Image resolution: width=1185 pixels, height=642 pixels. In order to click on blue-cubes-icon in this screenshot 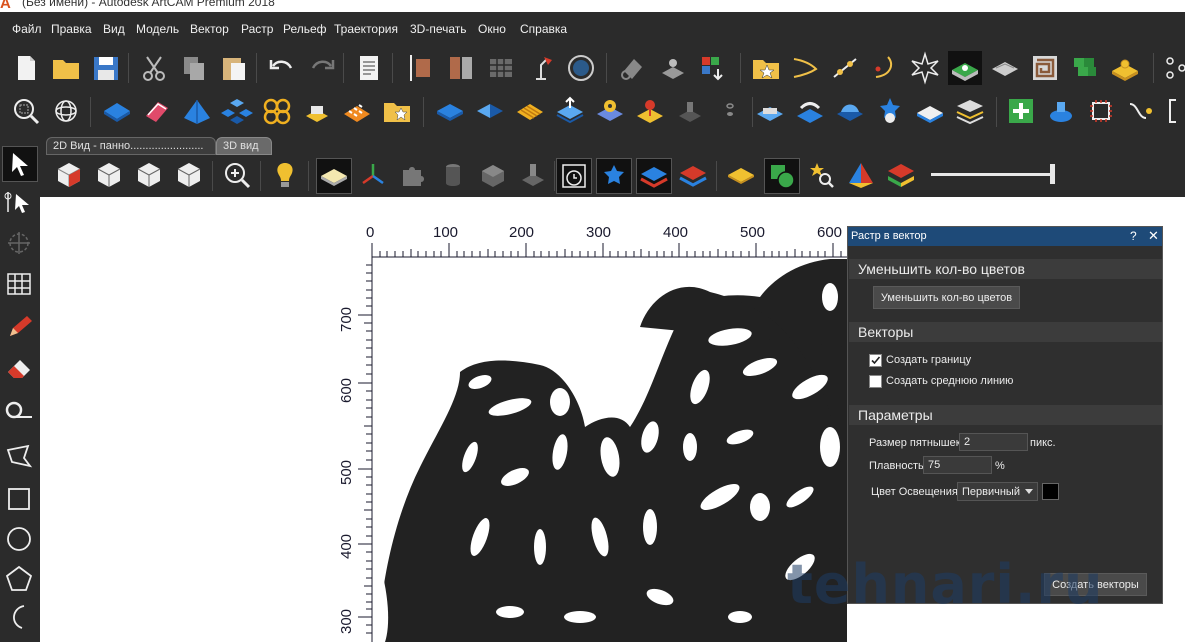, I will do `click(237, 111)`.